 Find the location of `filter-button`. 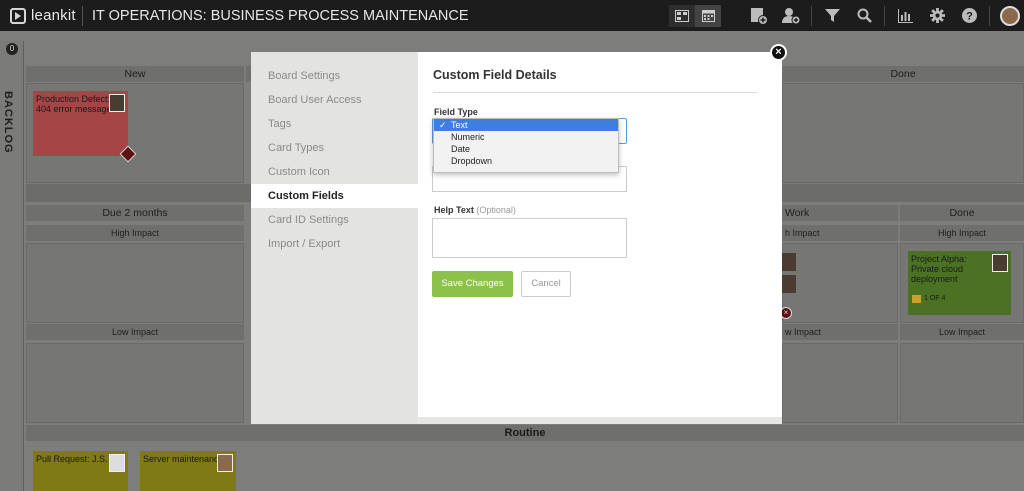

filter-button is located at coordinates (832, 15).